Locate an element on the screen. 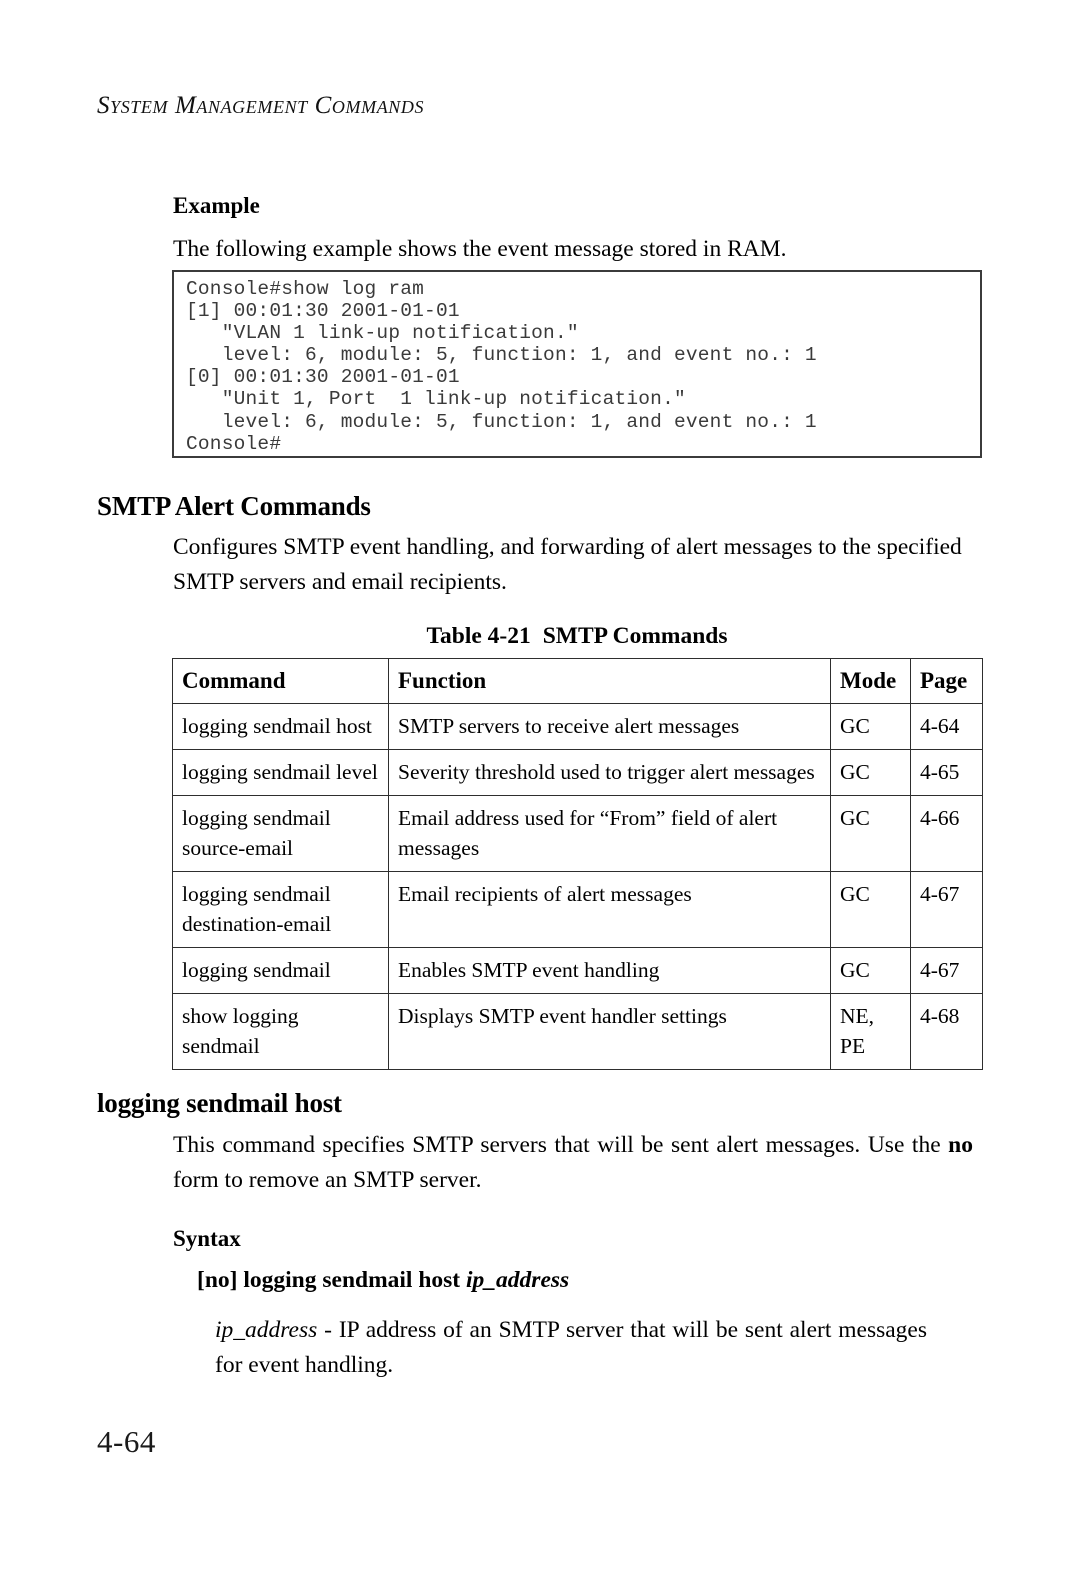 Image resolution: width=1080 pixels, height=1570 pixels. syntax-heading: Syntax is located at coordinates (207, 1238).